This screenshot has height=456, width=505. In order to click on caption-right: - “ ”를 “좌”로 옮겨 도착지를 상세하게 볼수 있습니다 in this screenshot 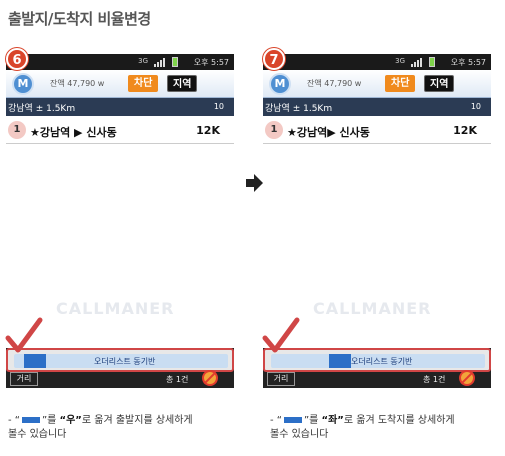, I will do `click(385, 428)`.